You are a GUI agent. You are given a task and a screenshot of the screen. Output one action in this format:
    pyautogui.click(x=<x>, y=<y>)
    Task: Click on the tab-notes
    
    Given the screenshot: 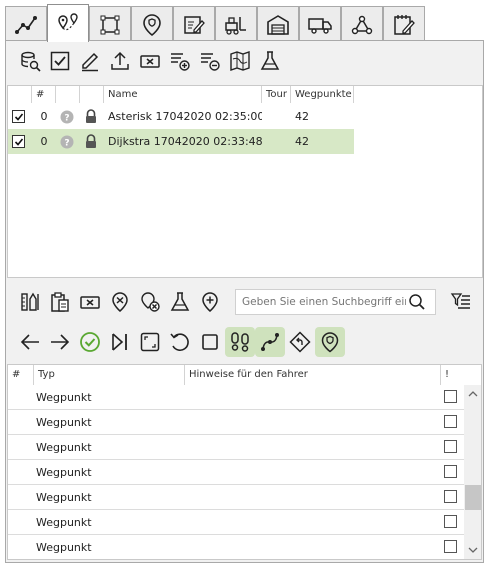 What is the action you would take?
    pyautogui.click(x=404, y=24)
    